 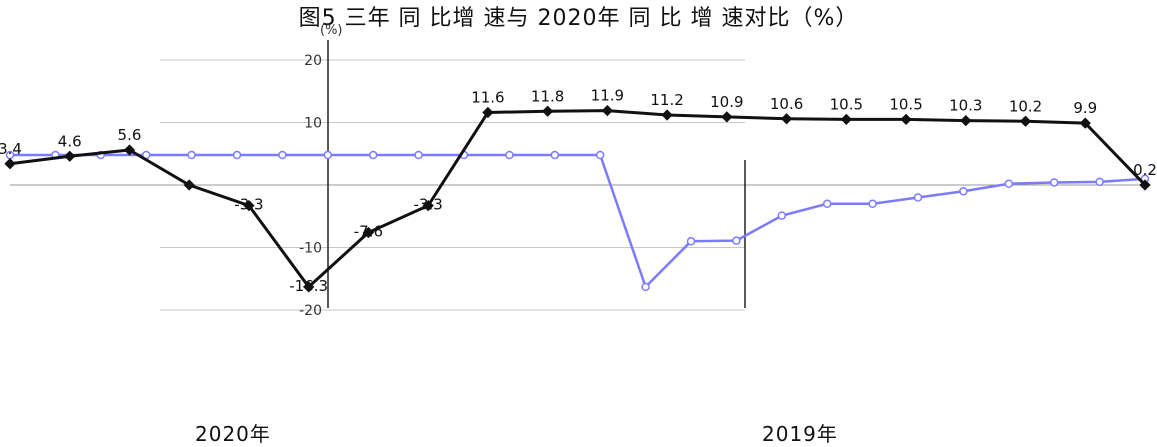 What do you see at coordinates (786, 104) in the screenshot?
I see `data-label: 10.6` at bounding box center [786, 104].